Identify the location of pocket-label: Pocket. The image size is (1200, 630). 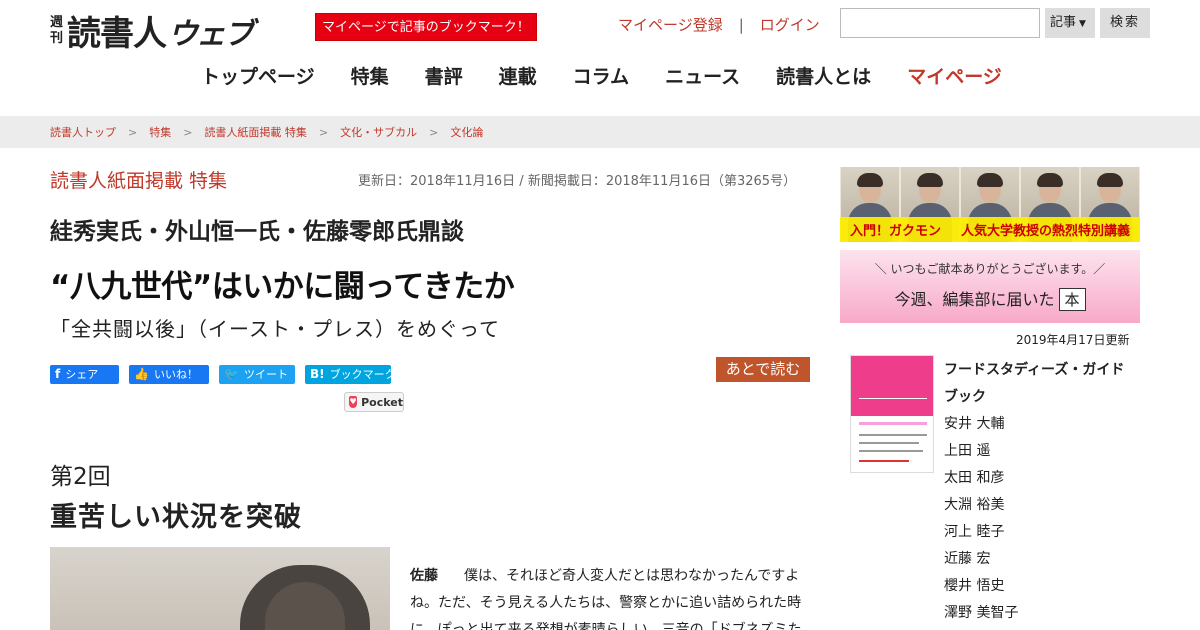
(382, 402).